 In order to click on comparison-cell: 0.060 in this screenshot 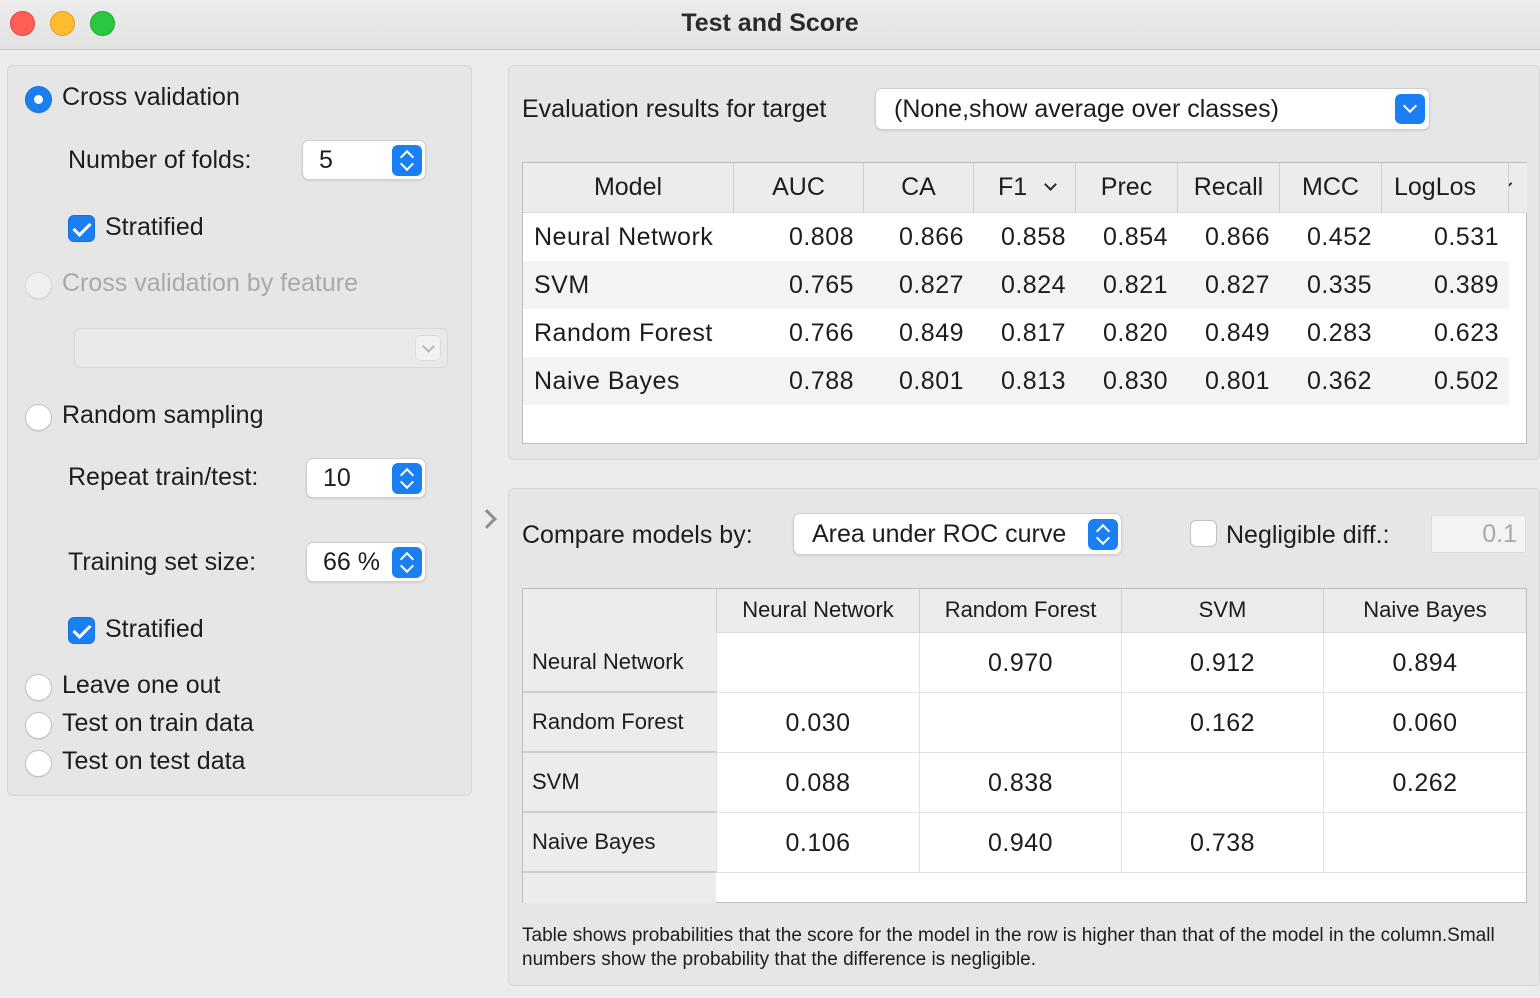, I will do `click(1424, 723)`.